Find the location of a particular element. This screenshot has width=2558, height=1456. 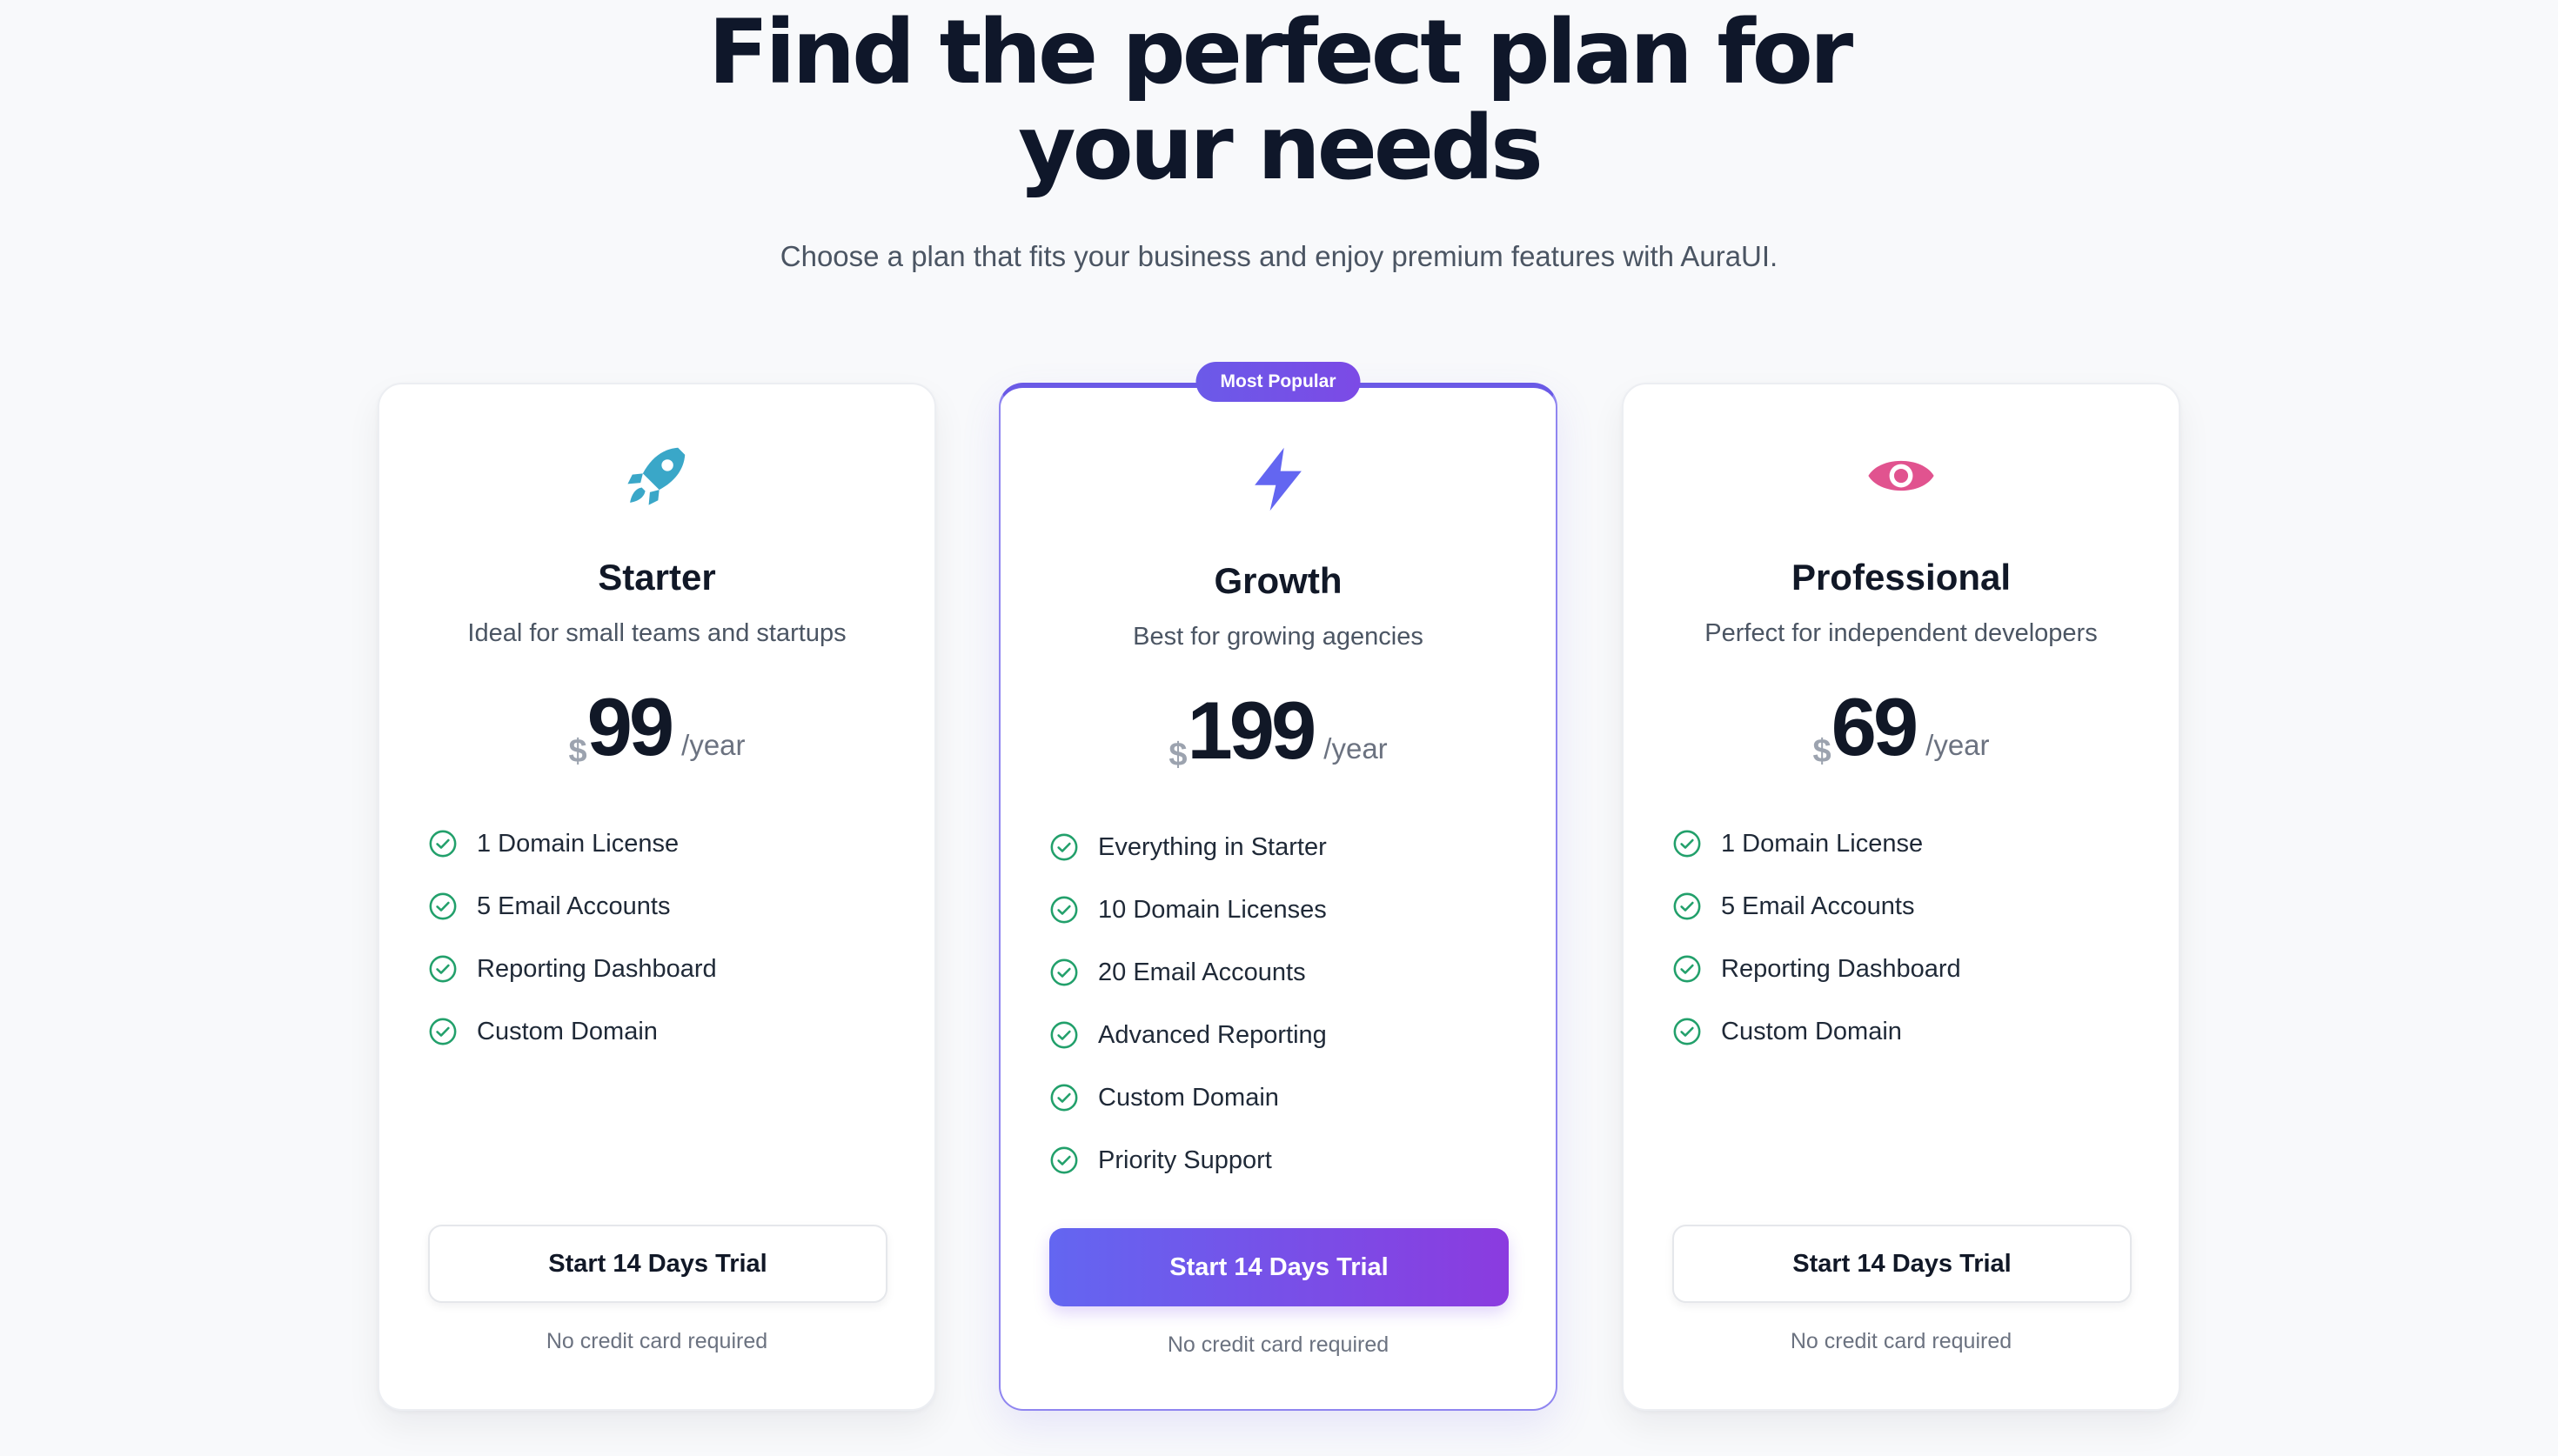

eye-icon is located at coordinates (1901, 475).